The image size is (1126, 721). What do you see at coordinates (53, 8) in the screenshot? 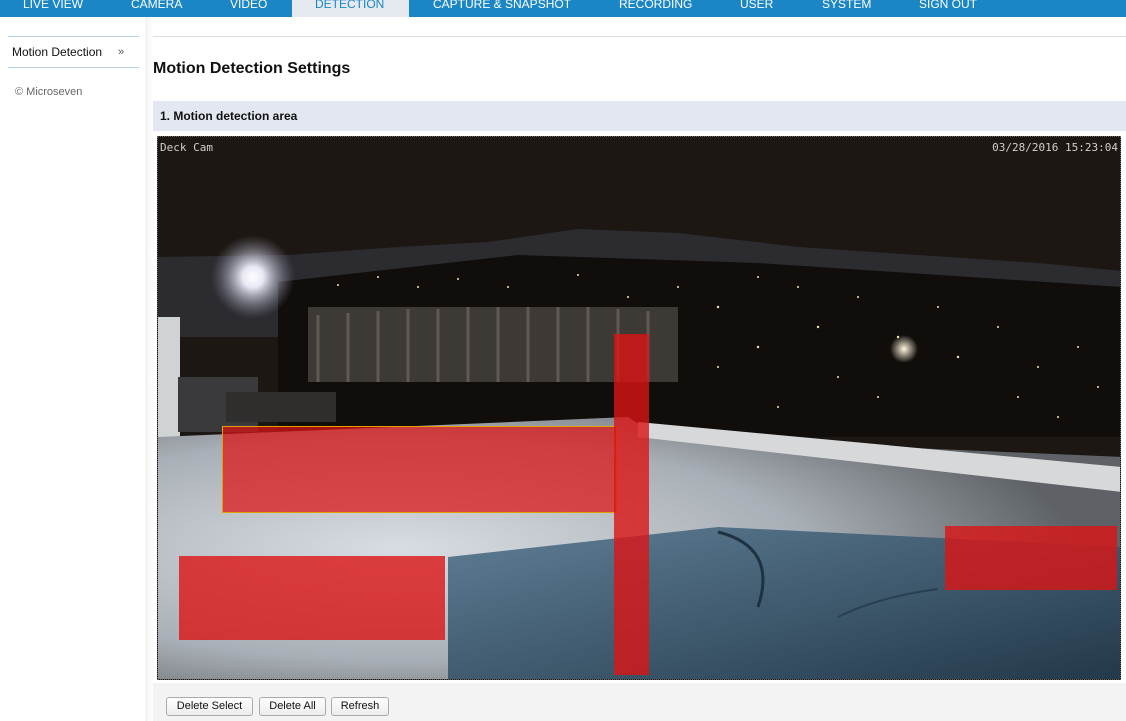
I see `tab-live-view: LIVE VIEW` at bounding box center [53, 8].